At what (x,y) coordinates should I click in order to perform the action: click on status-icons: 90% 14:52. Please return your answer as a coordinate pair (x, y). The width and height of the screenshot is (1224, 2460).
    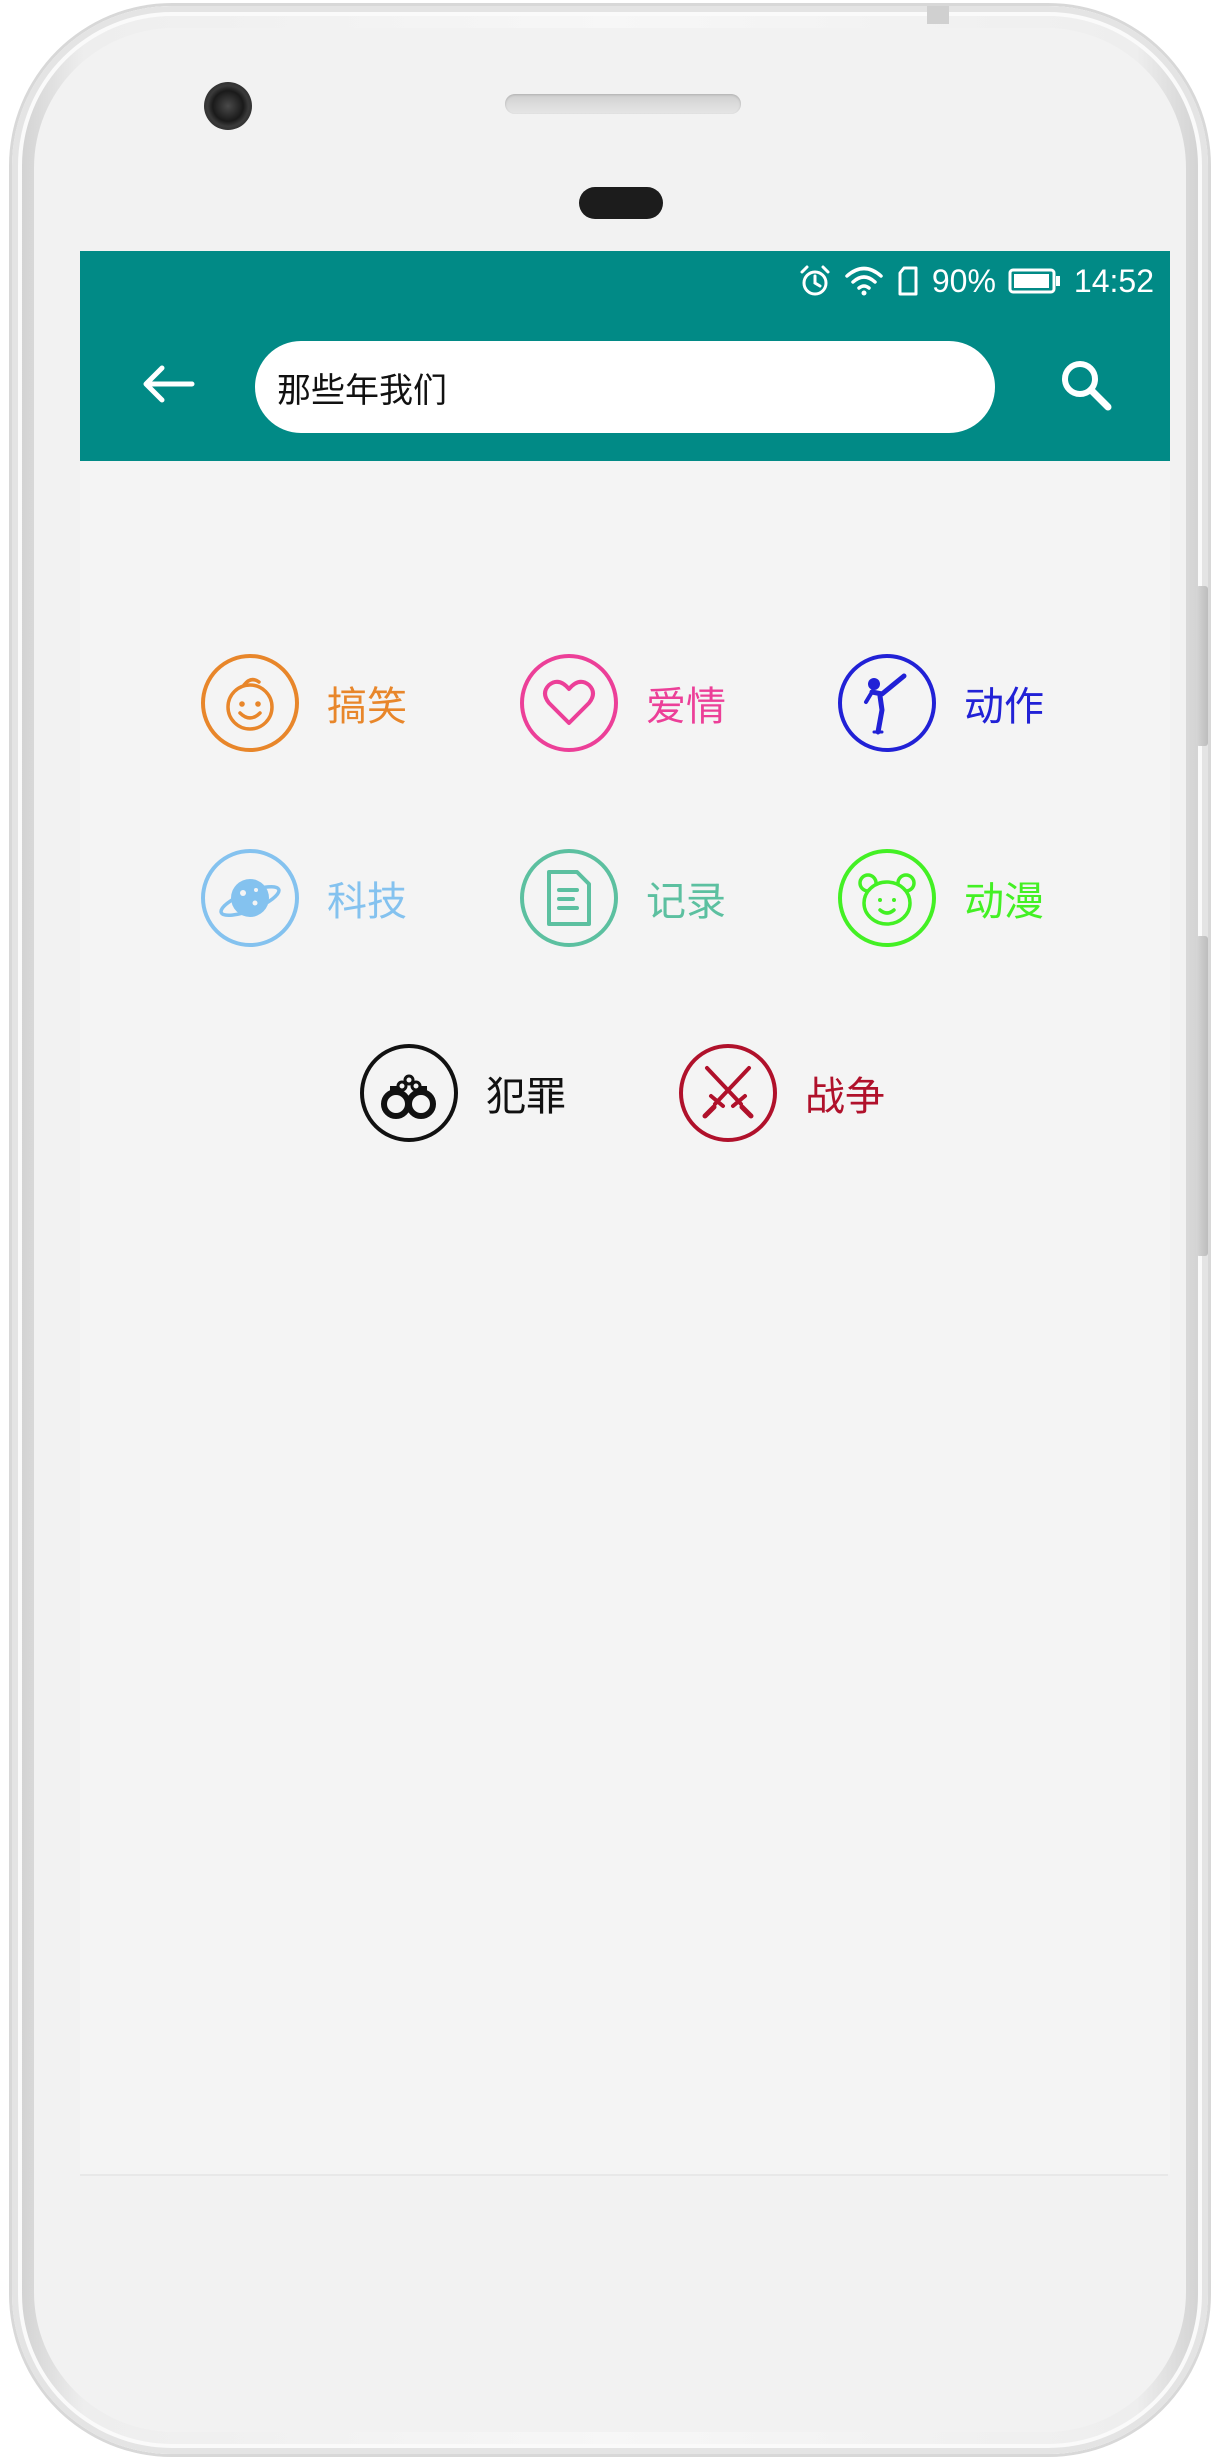
    Looking at the image, I should click on (976, 281).